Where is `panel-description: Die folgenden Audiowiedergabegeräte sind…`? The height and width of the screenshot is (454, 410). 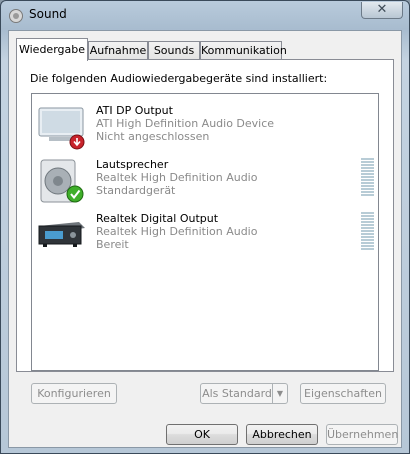
panel-description: Die folgenden Audiowiedergabegeräte sind… is located at coordinates (179, 78).